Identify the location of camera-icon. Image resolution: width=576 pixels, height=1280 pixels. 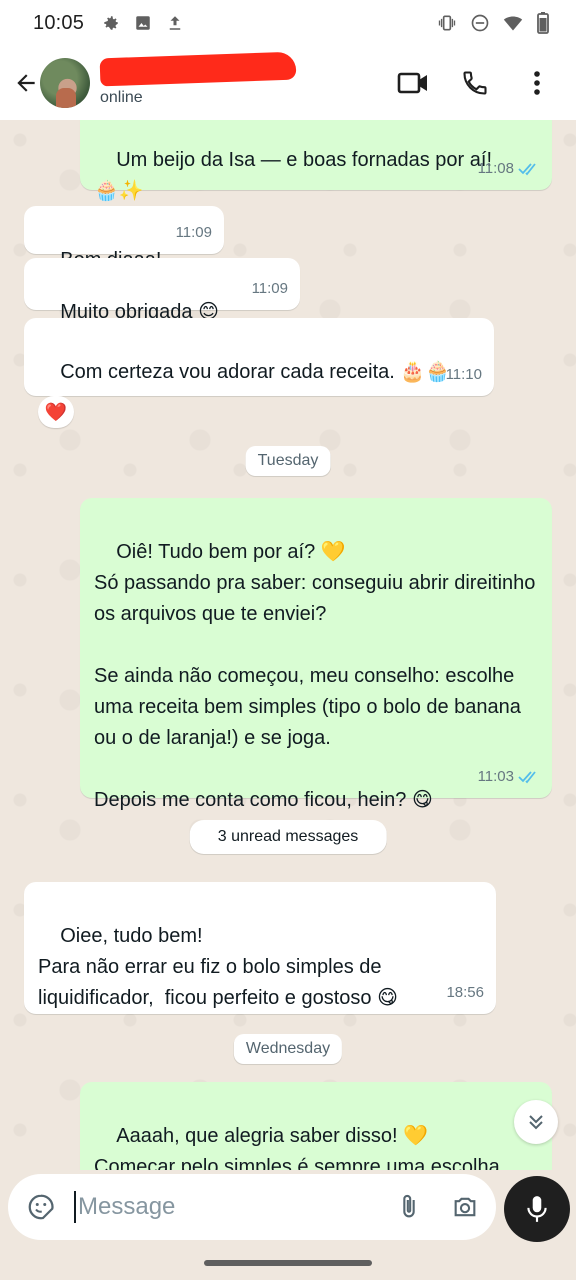
(465, 1207).